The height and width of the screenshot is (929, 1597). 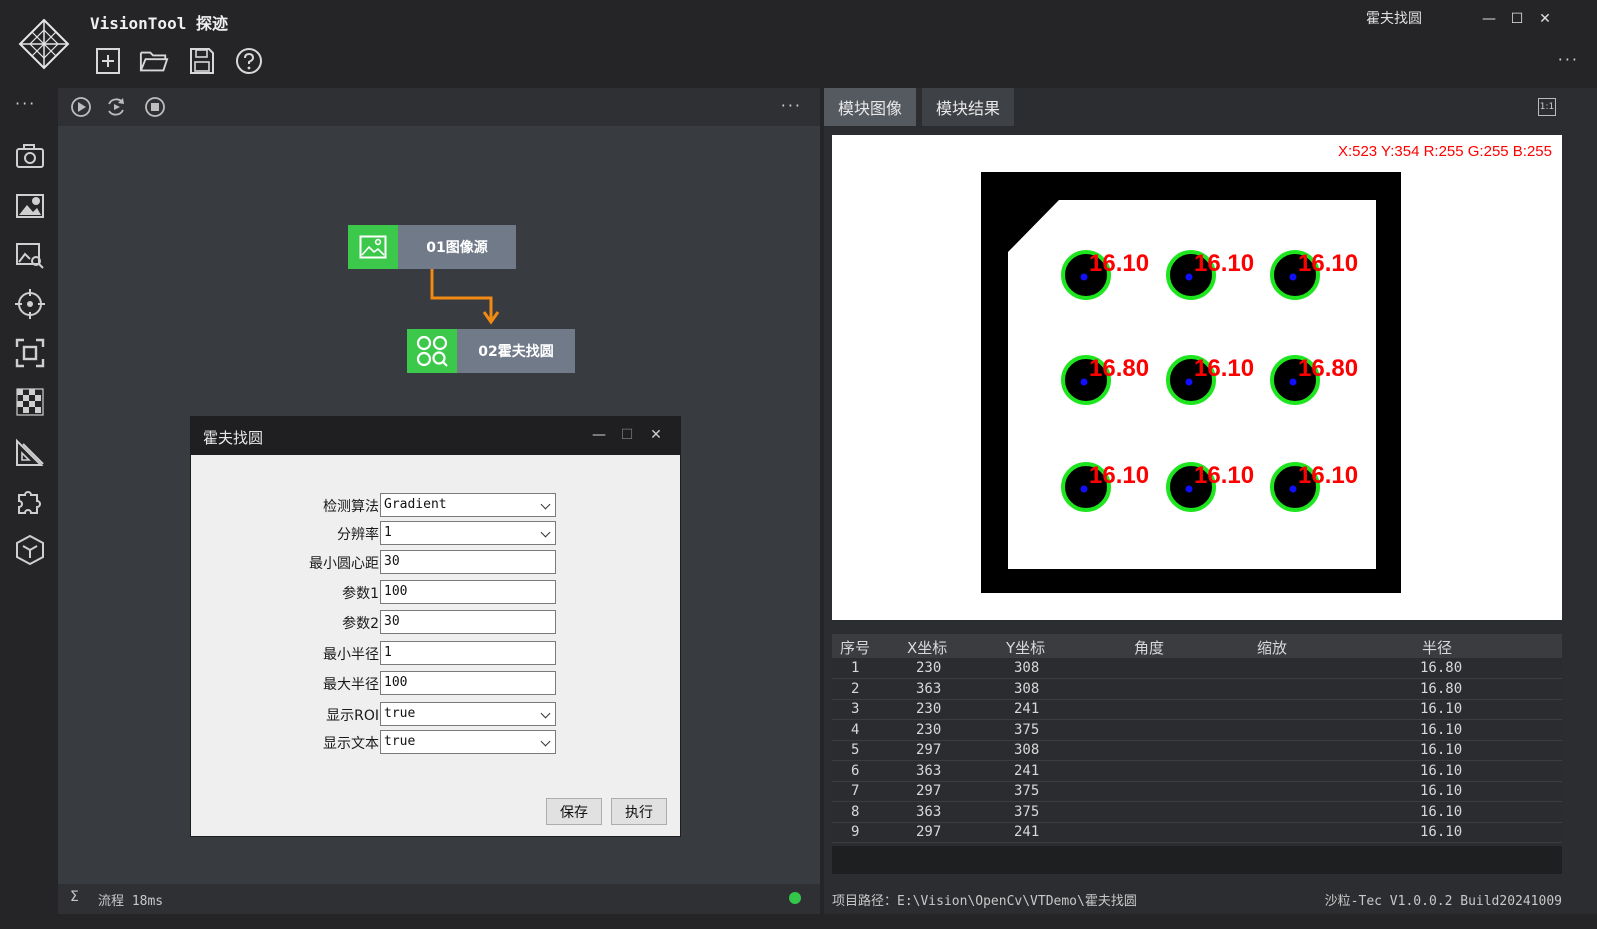 I want to click on param-row: 最大半径 100, so click(x=421, y=683).